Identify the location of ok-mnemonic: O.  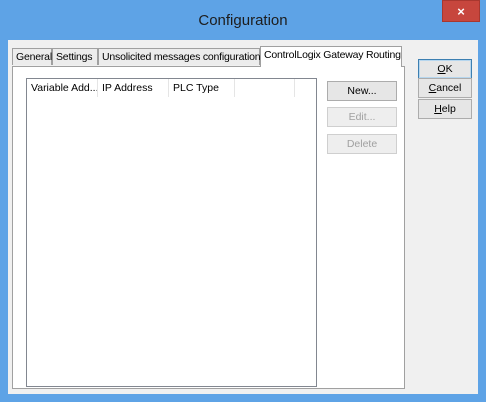
(441, 69).